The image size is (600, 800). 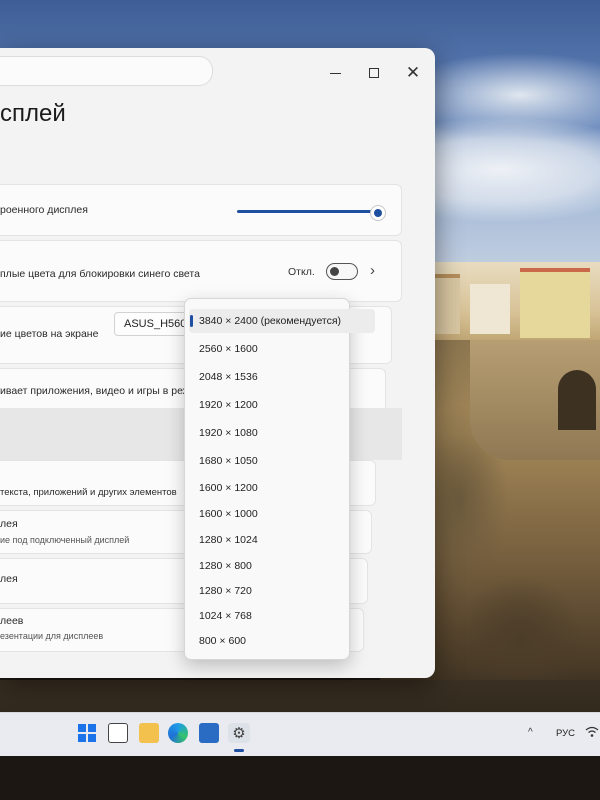 What do you see at coordinates (33, 113) in the screenshot?
I see `page-title: сплей` at bounding box center [33, 113].